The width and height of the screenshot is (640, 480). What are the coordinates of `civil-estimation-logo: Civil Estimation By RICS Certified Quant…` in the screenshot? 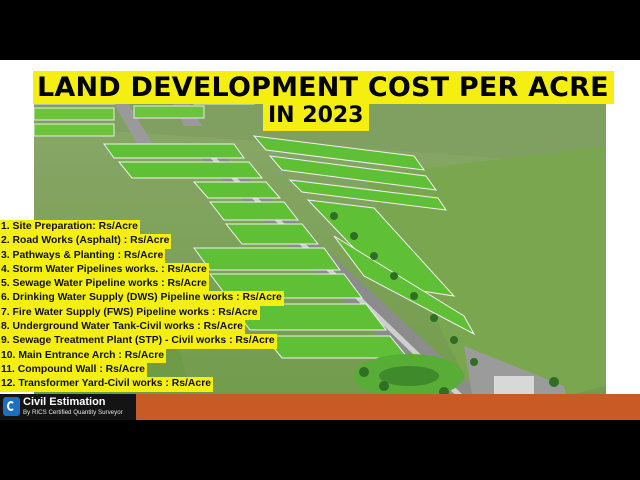 It's located at (68, 407).